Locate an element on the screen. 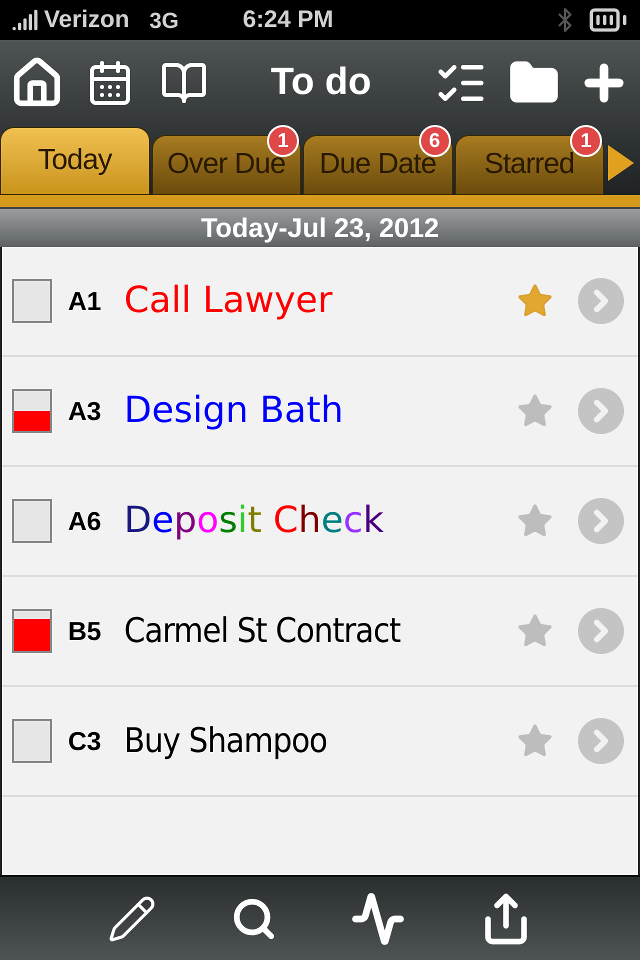  count-badge: 6 is located at coordinates (434, 141).